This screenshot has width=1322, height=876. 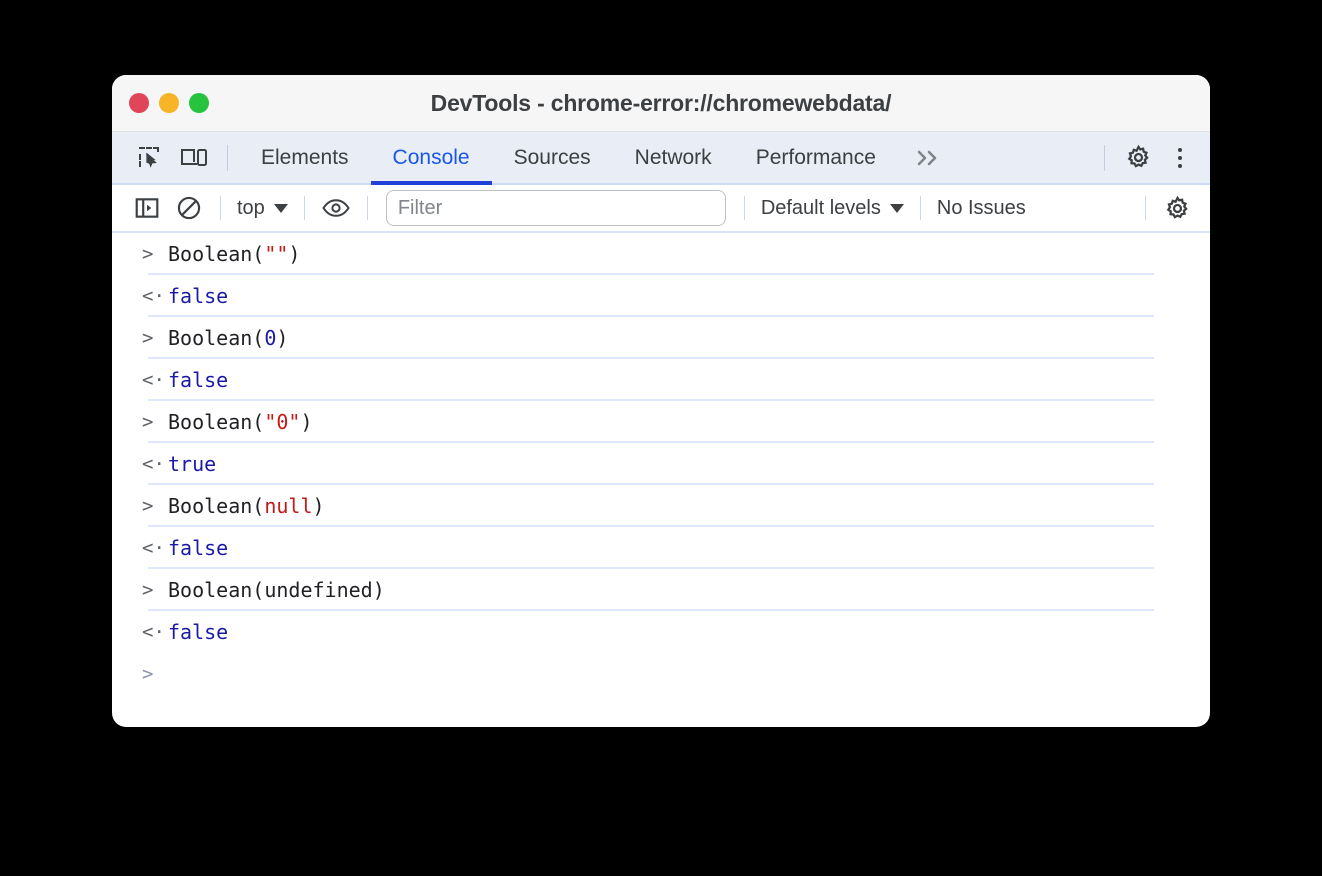 I want to click on console-input-row: > Boolean(null), so click(x=661, y=506).